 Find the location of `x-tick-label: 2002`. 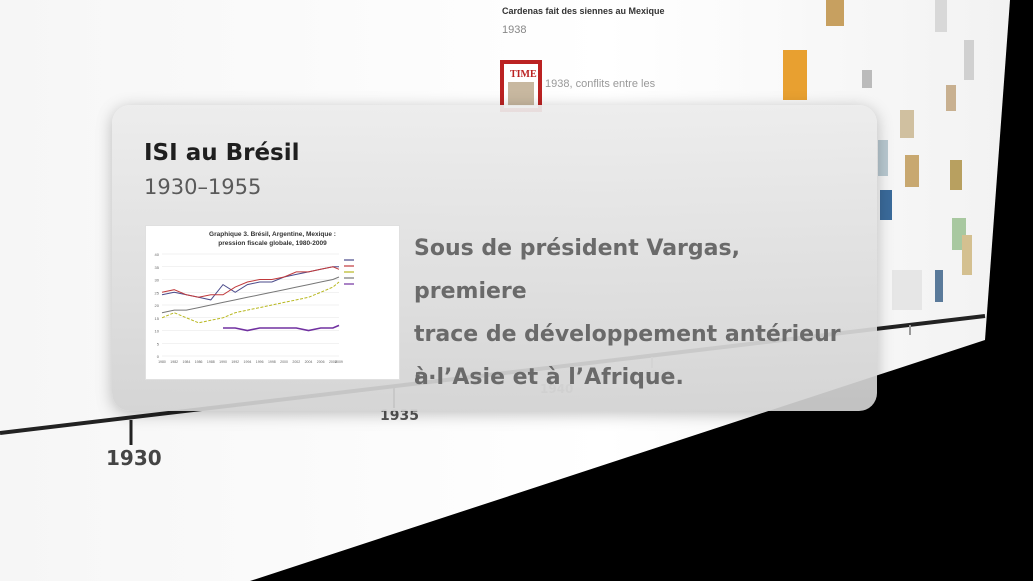

x-tick-label: 2002 is located at coordinates (296, 362).